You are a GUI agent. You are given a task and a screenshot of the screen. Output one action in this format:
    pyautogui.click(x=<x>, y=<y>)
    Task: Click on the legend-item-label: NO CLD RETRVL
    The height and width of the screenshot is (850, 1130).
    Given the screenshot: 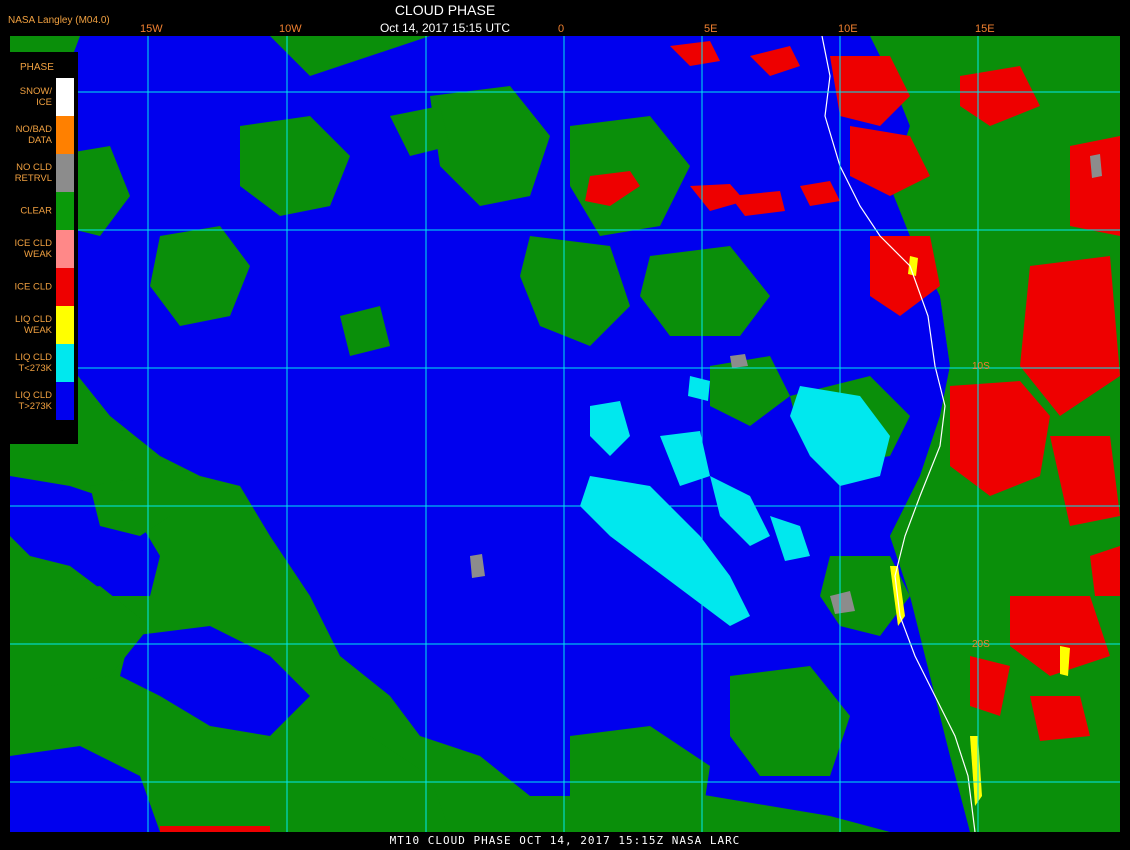 What is the action you would take?
    pyautogui.click(x=33, y=173)
    